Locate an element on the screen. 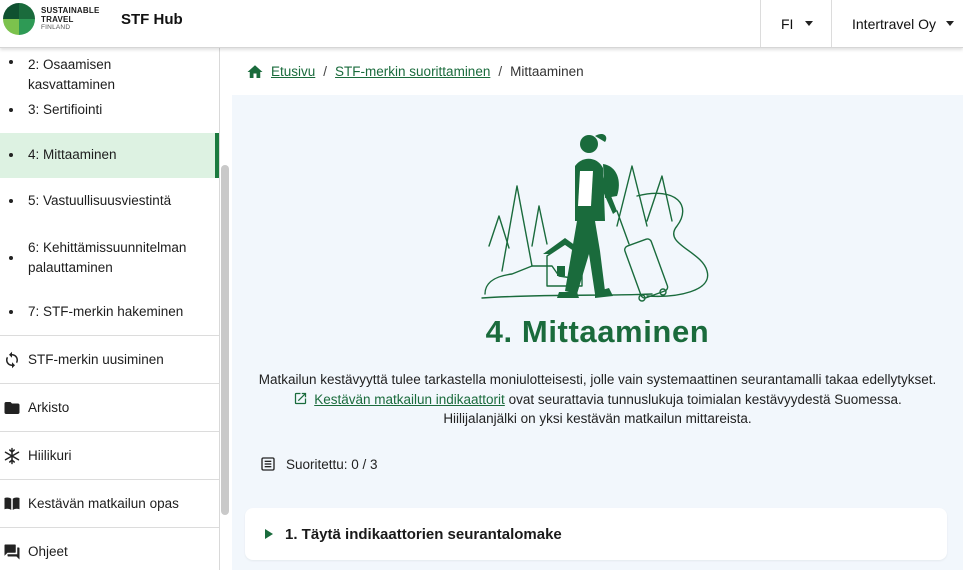 This screenshot has width=963, height=570. app-title: STF Hub is located at coordinates (152, 19).